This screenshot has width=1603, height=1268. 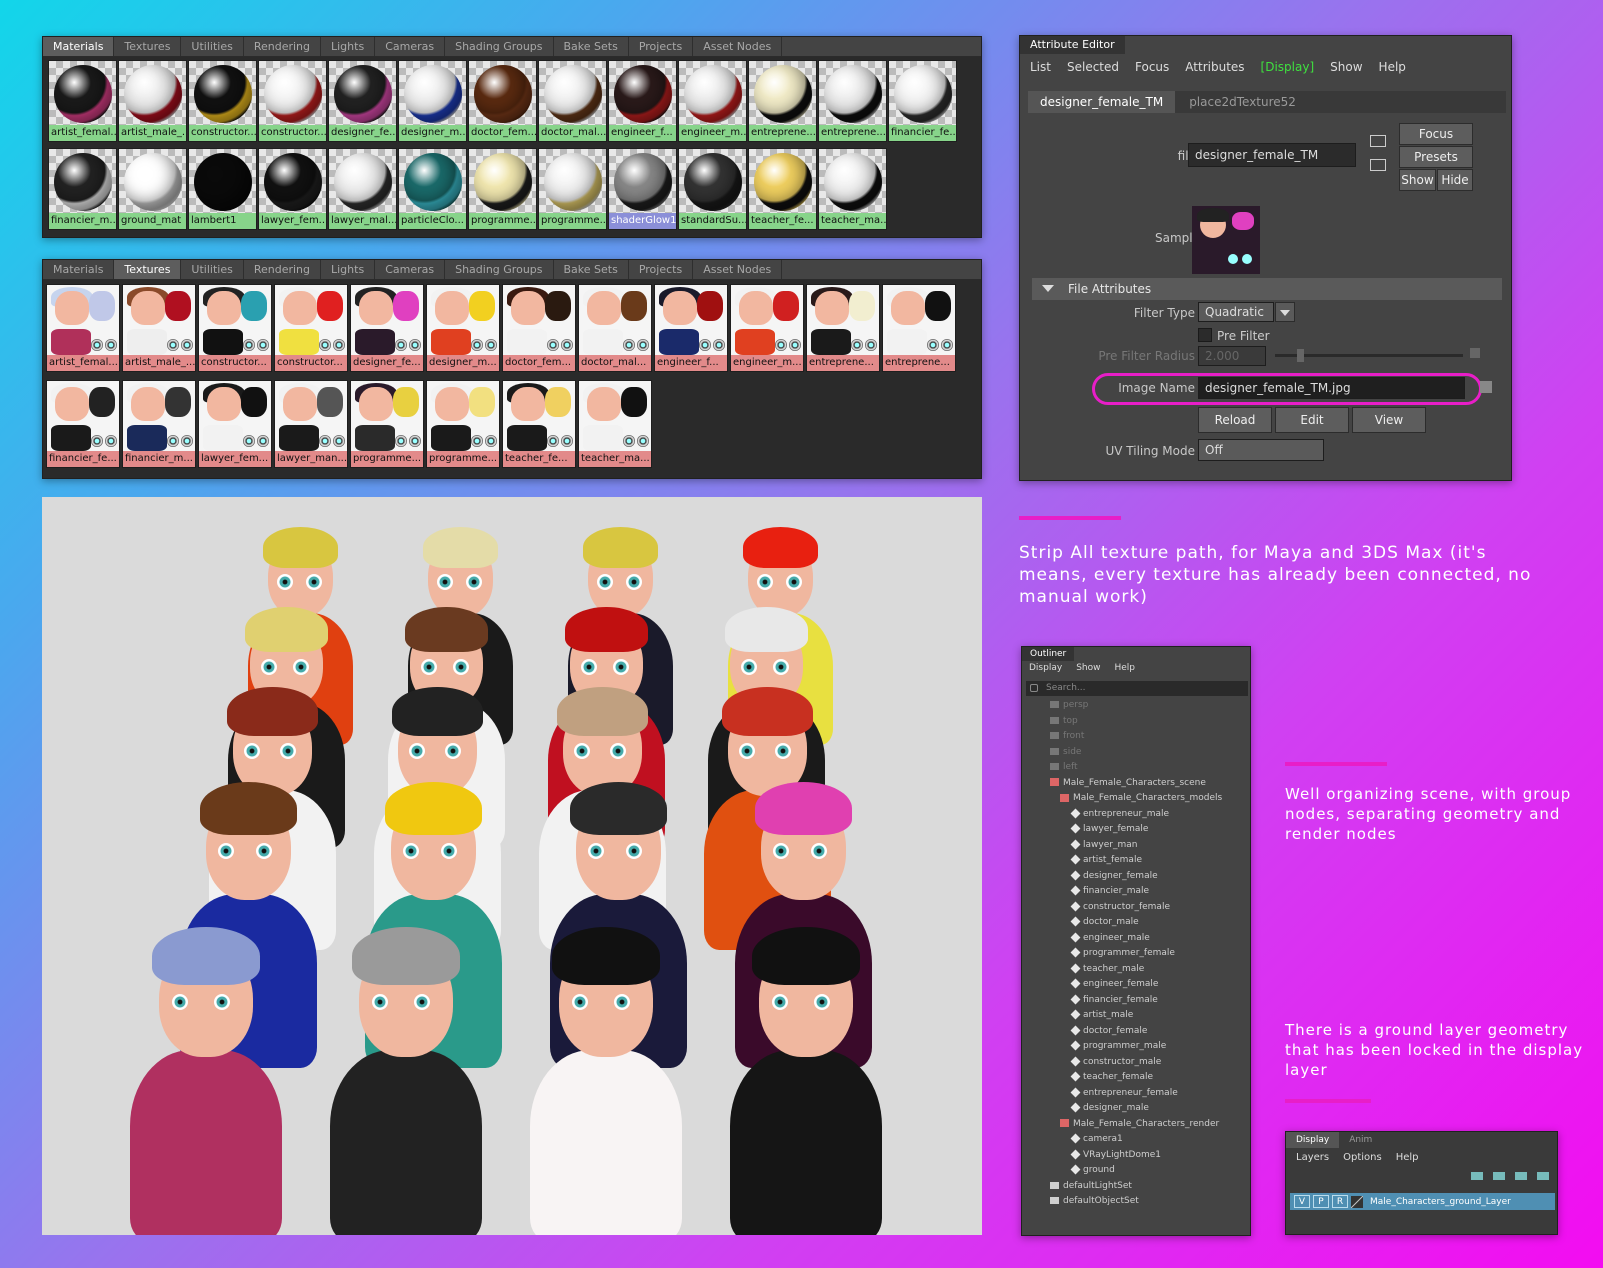 What do you see at coordinates (499, 269) in the screenshot?
I see `tab-shading-groups: Shading Groups` at bounding box center [499, 269].